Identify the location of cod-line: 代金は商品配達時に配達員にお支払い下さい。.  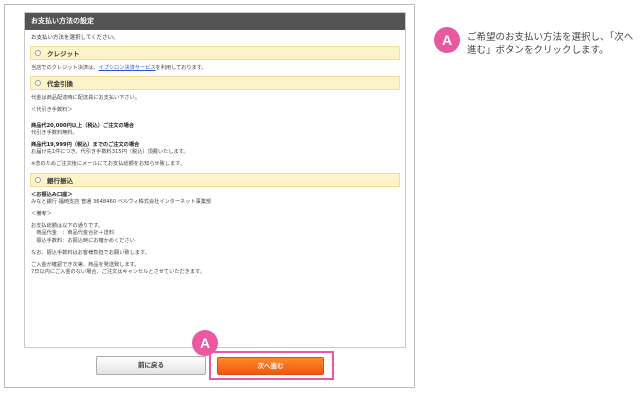
(85, 98).